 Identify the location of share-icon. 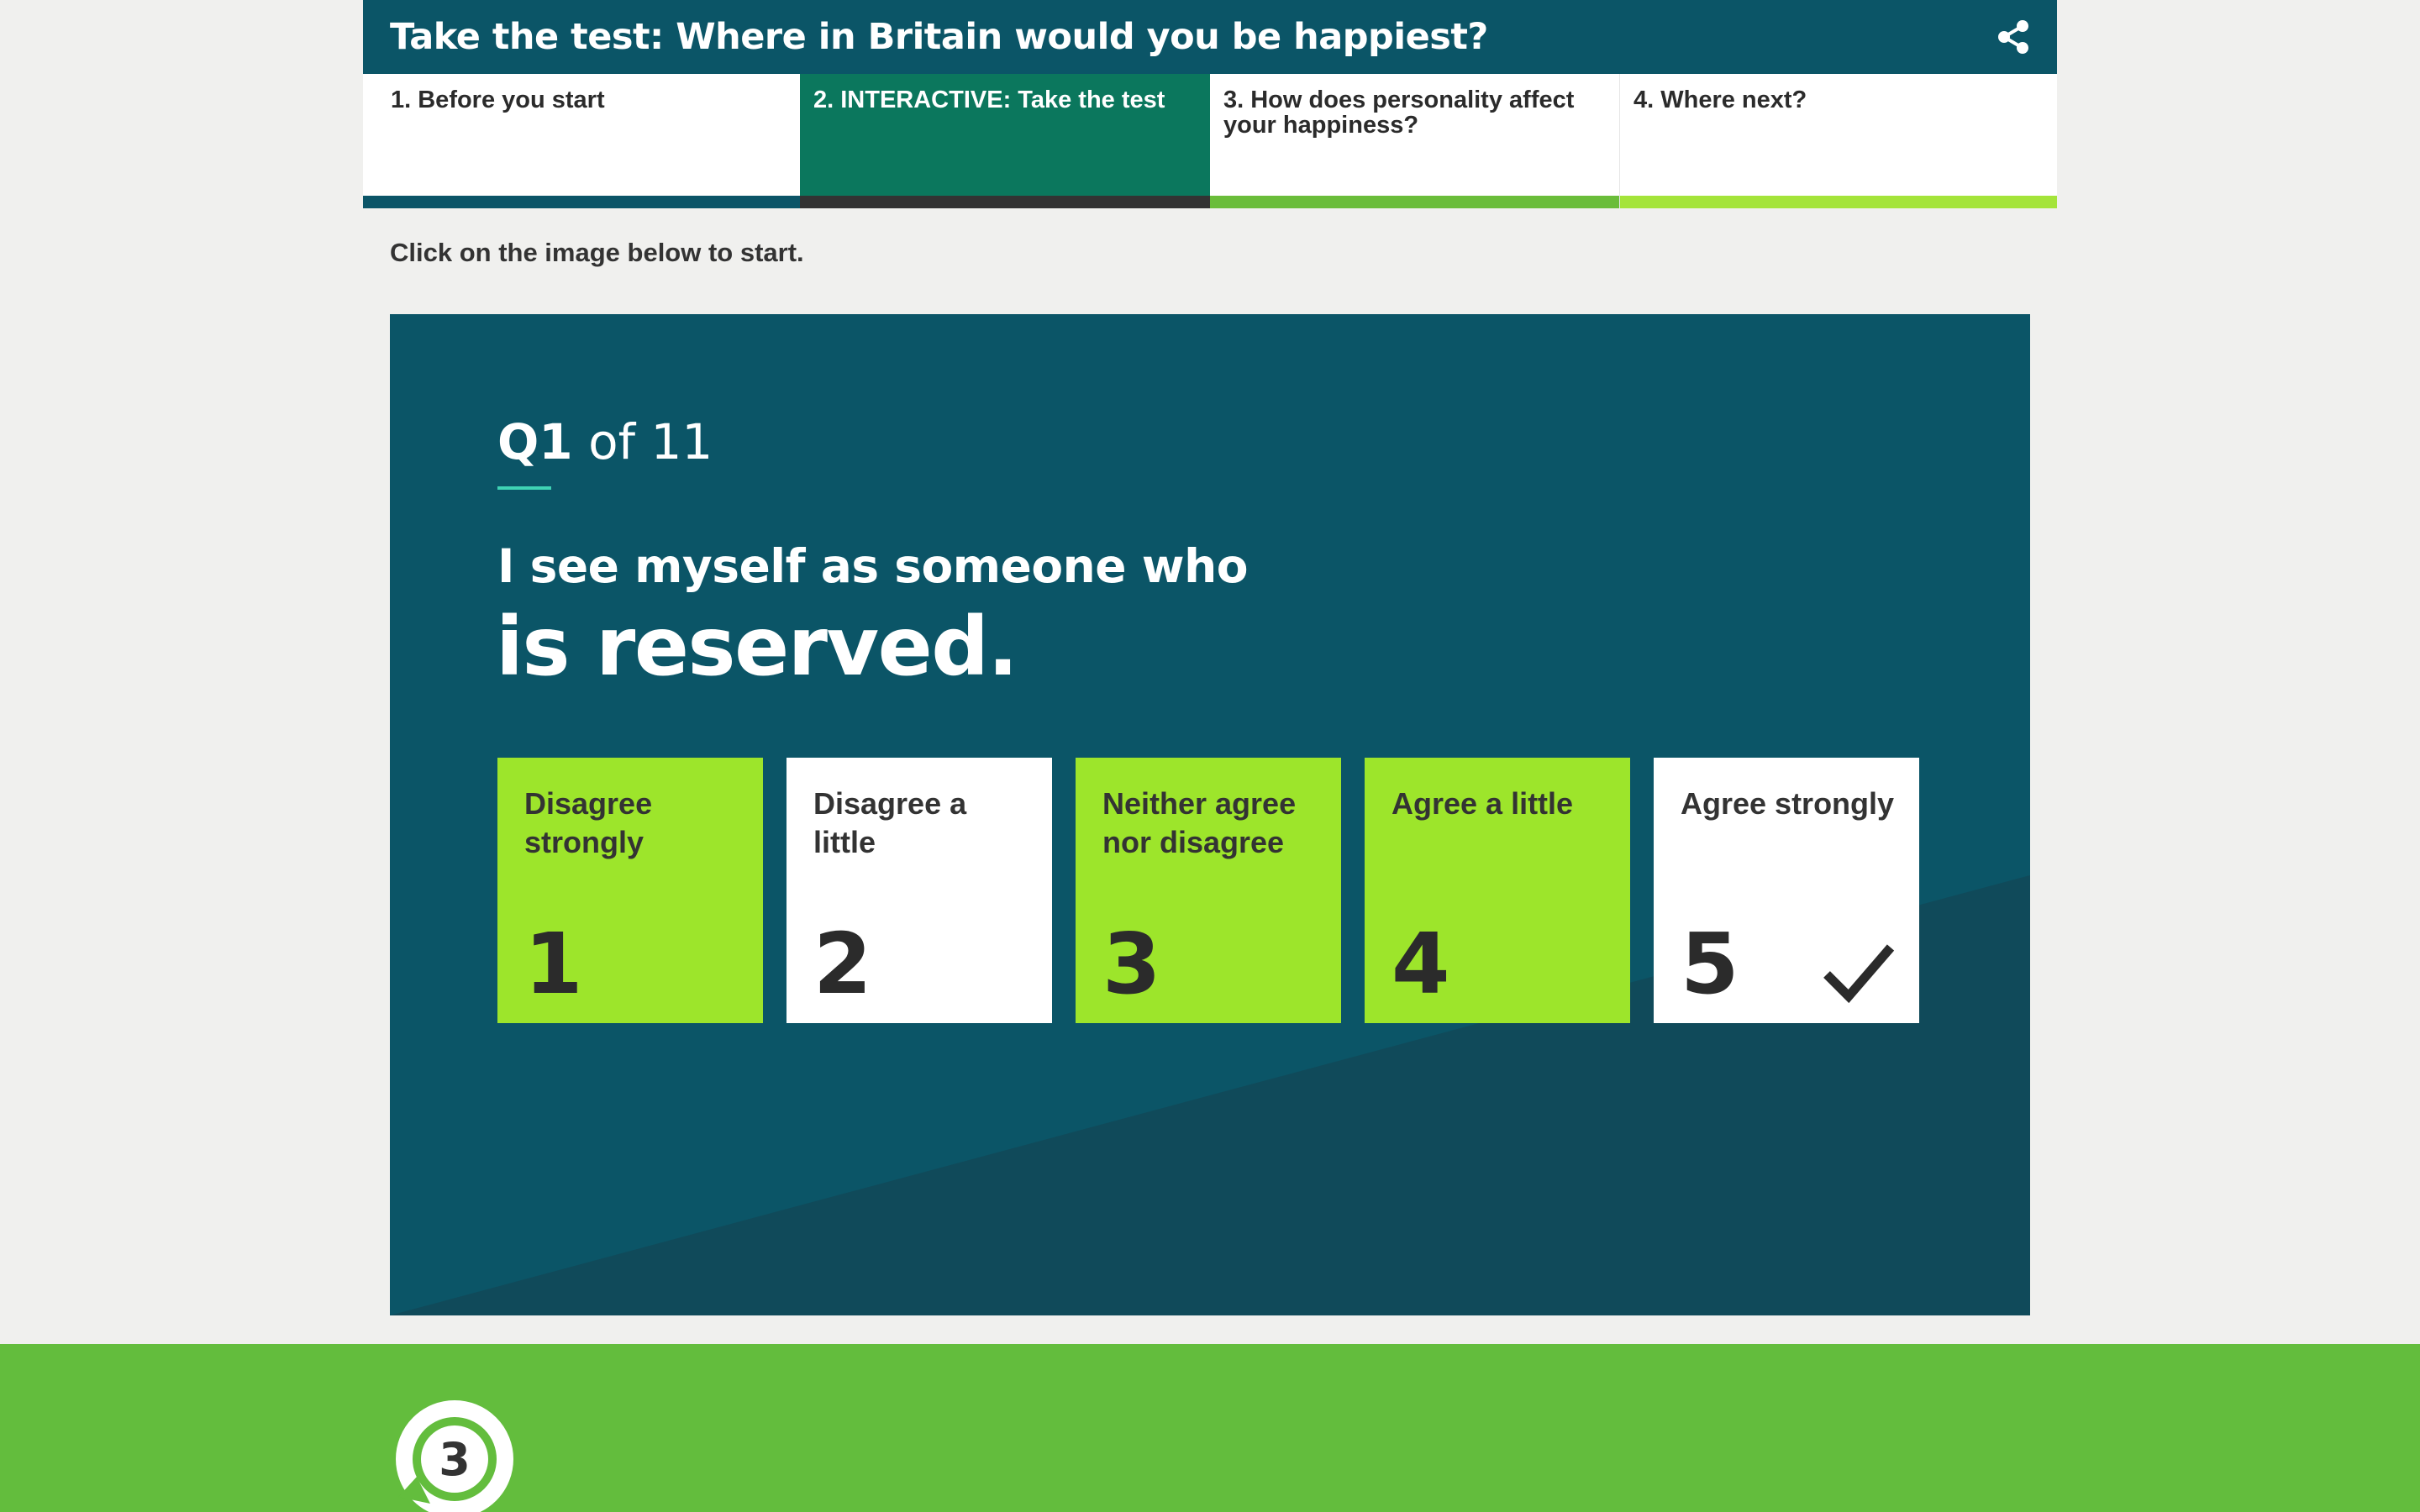
(2013, 36).